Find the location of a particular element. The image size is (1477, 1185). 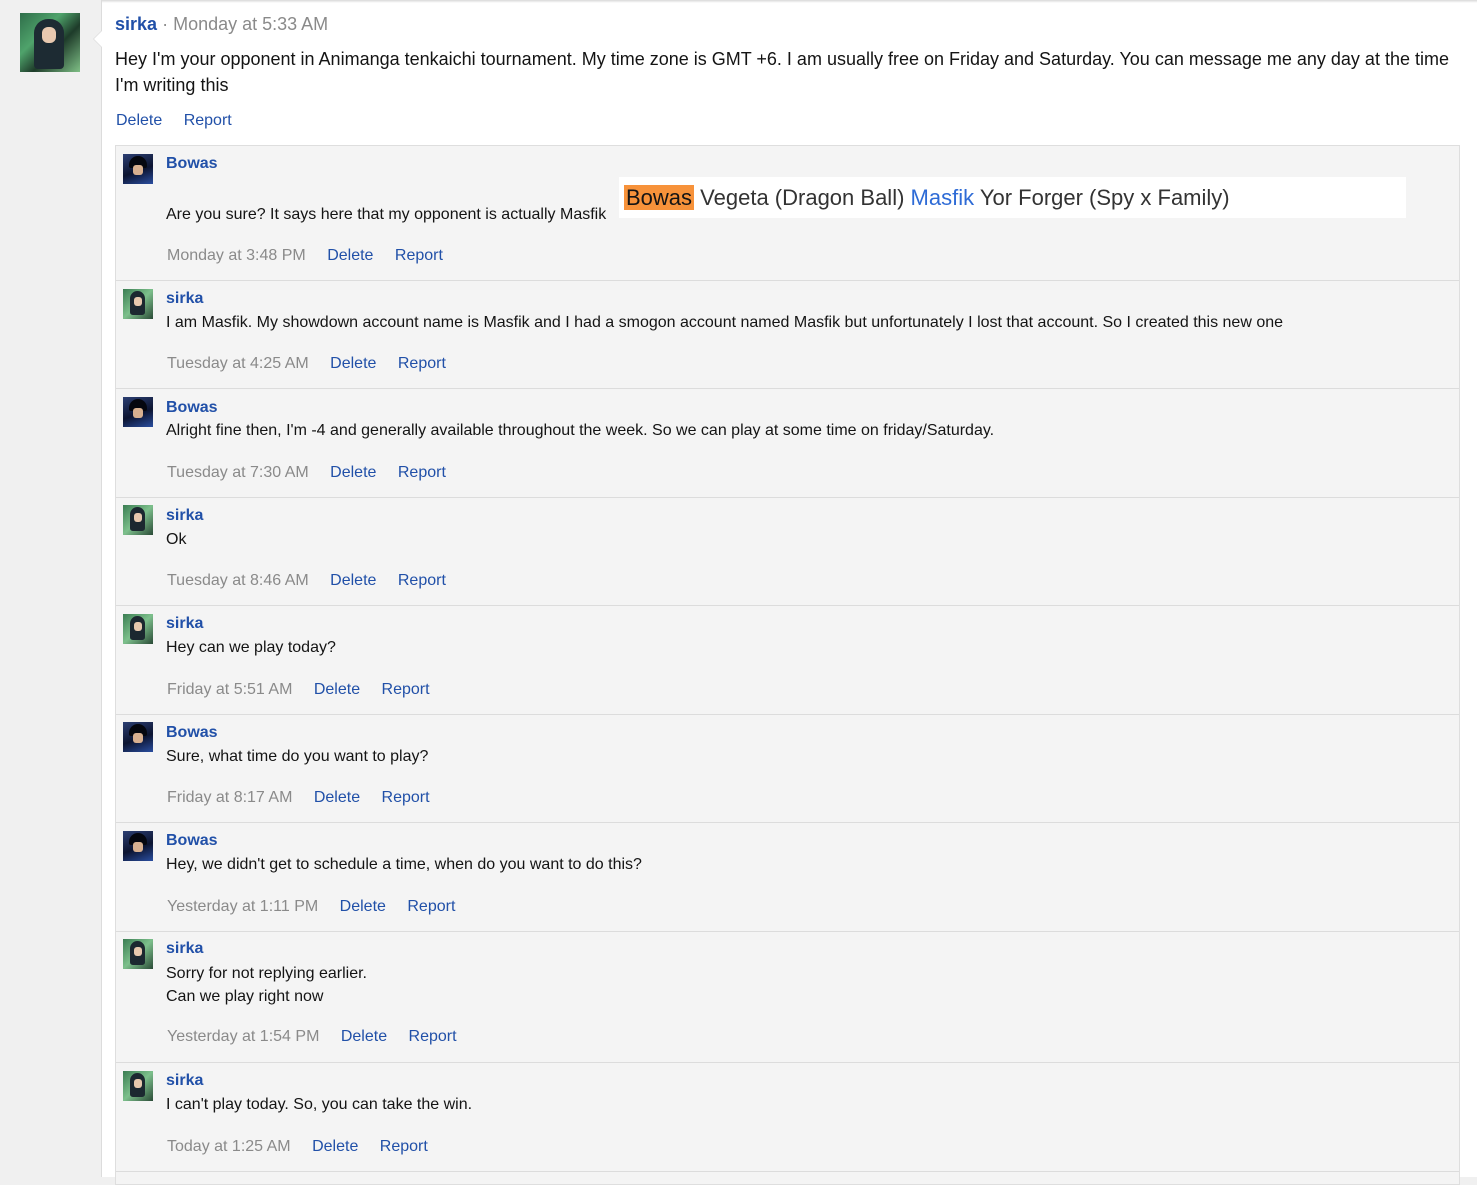

post-report-link: Report is located at coordinates (208, 120).